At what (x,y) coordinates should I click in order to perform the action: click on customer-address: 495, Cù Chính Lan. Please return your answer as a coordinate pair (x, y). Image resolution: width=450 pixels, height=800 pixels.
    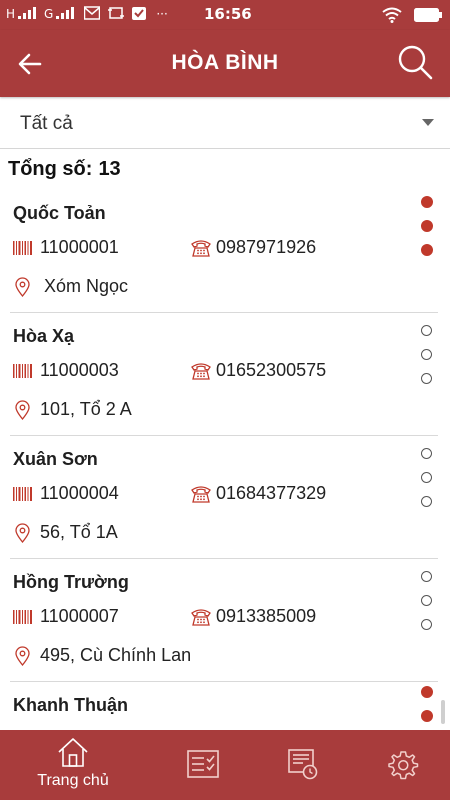
    Looking at the image, I should click on (116, 655).